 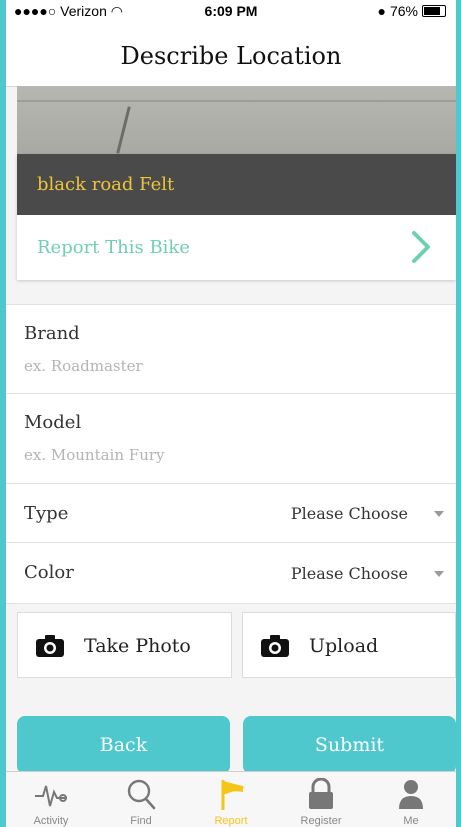 I want to click on color-select: Color Please Choose, so click(x=231, y=573).